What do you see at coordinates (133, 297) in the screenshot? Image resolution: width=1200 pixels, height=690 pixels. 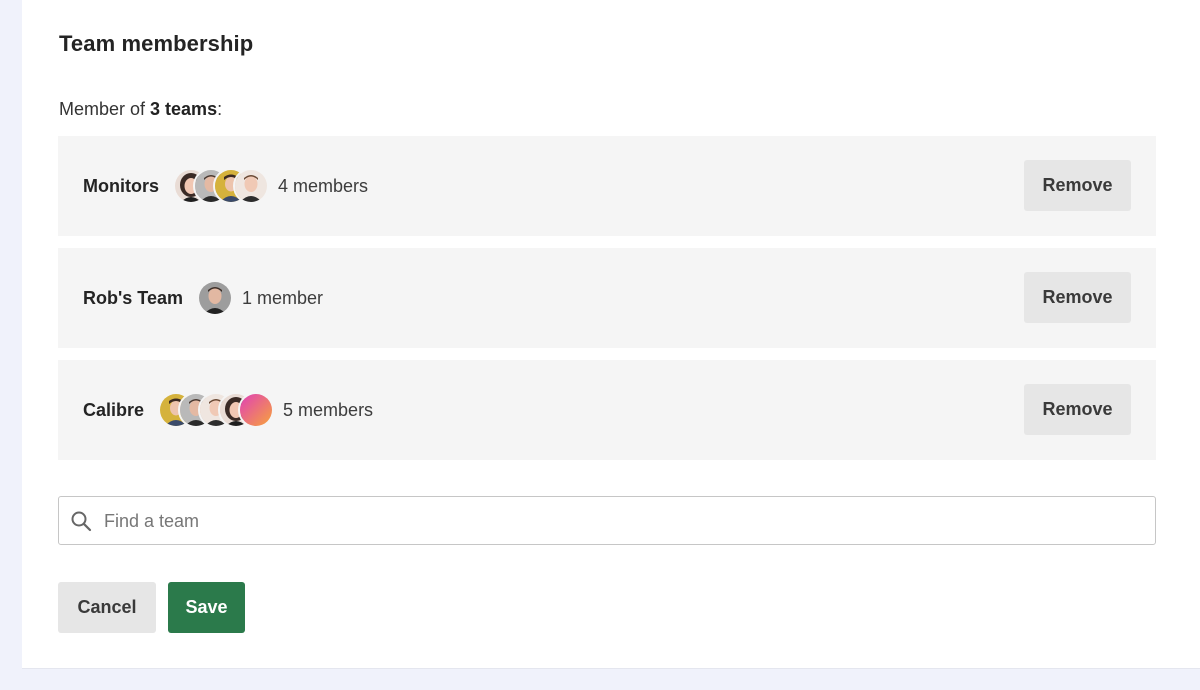 I see `team-name: Rob's Team` at bounding box center [133, 297].